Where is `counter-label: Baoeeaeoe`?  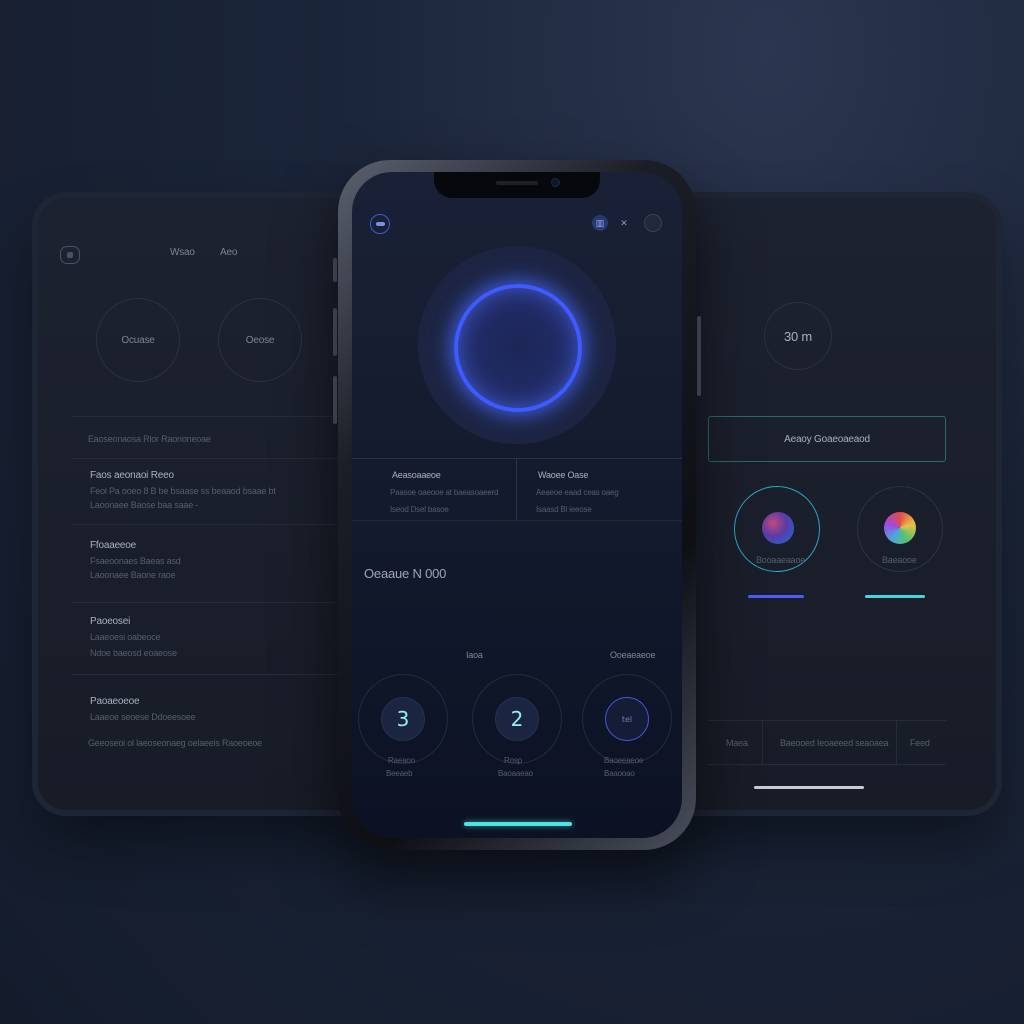 counter-label: Baoeeaeoe is located at coordinates (624, 760).